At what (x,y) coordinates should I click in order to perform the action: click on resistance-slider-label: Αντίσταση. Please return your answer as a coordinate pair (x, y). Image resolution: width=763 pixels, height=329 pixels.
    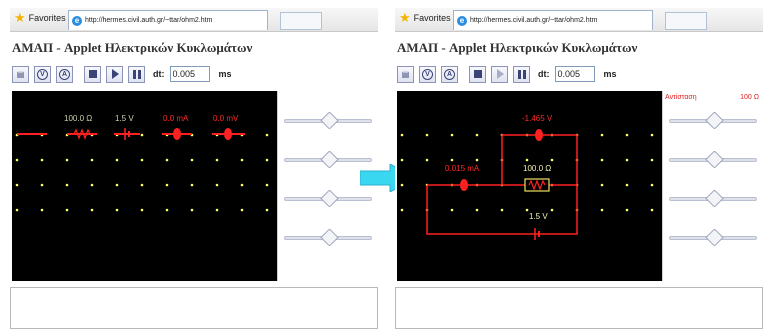
    Looking at the image, I should click on (681, 97).